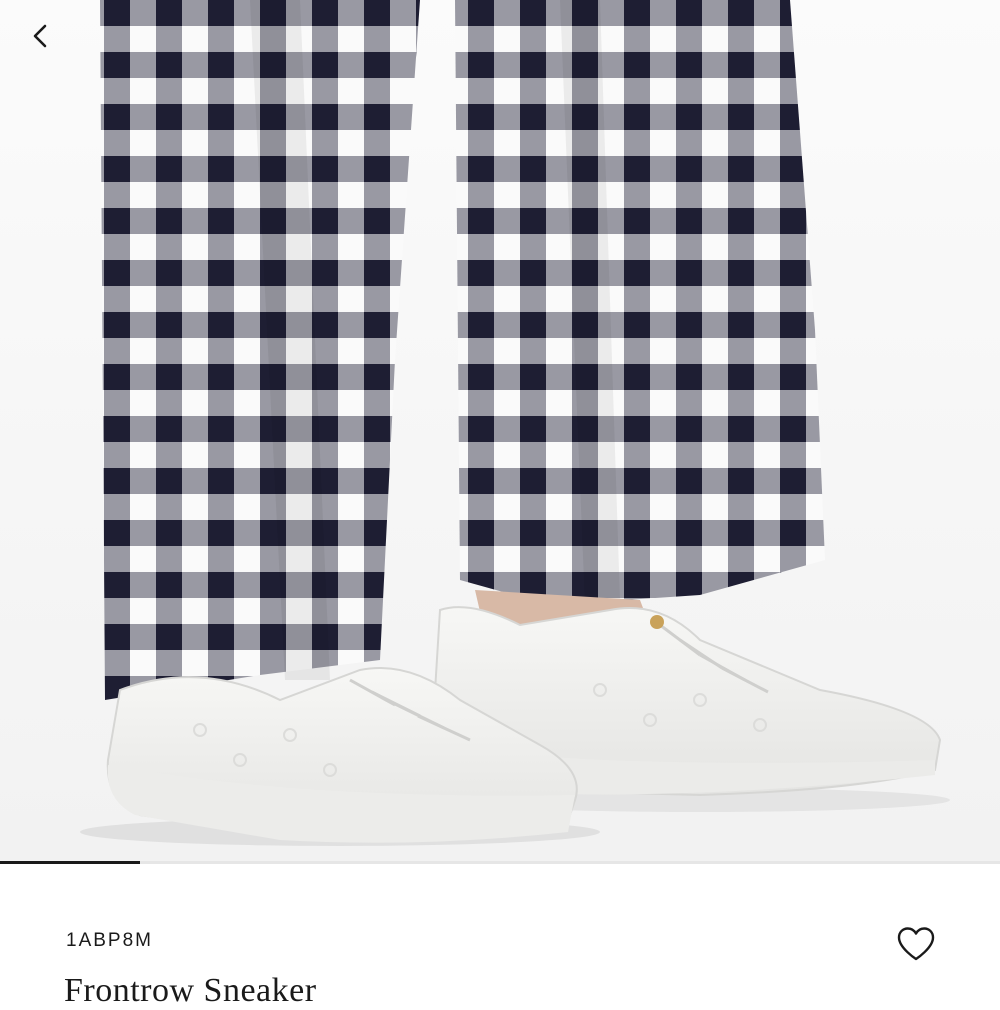  I want to click on back-button, so click(52, 44).